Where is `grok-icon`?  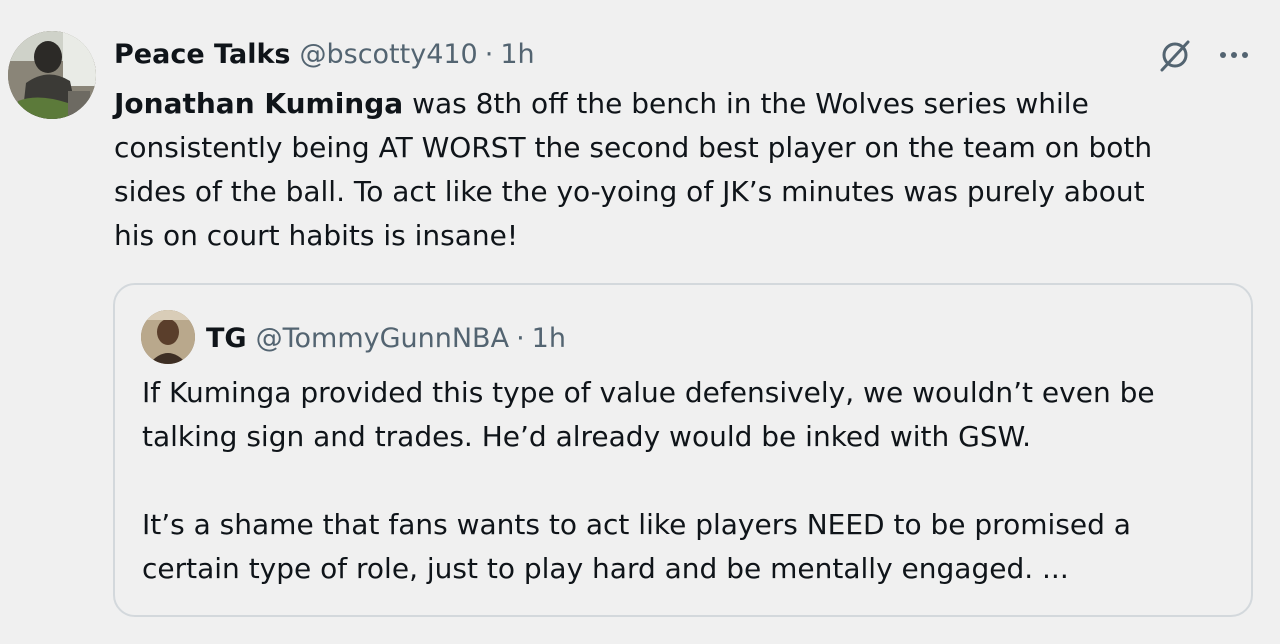 grok-icon is located at coordinates (1175, 55).